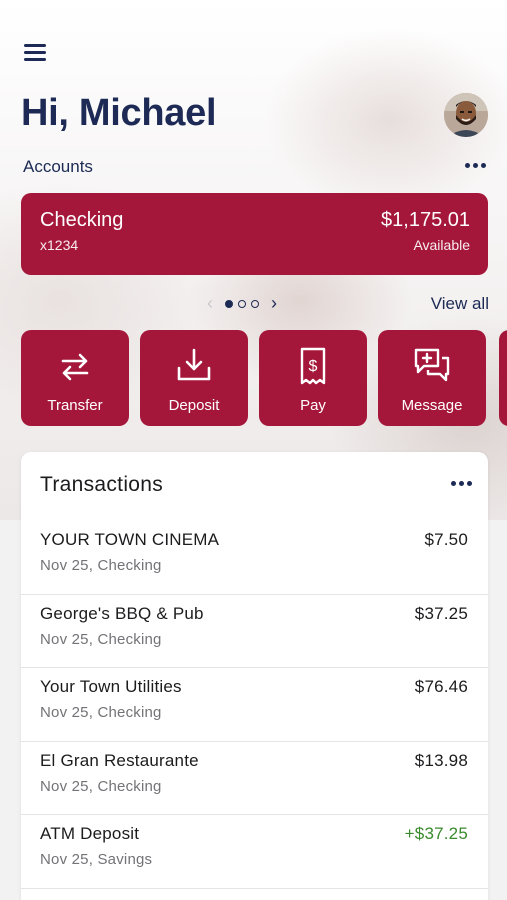  I want to click on accounts-more-icon, so click(475, 165).